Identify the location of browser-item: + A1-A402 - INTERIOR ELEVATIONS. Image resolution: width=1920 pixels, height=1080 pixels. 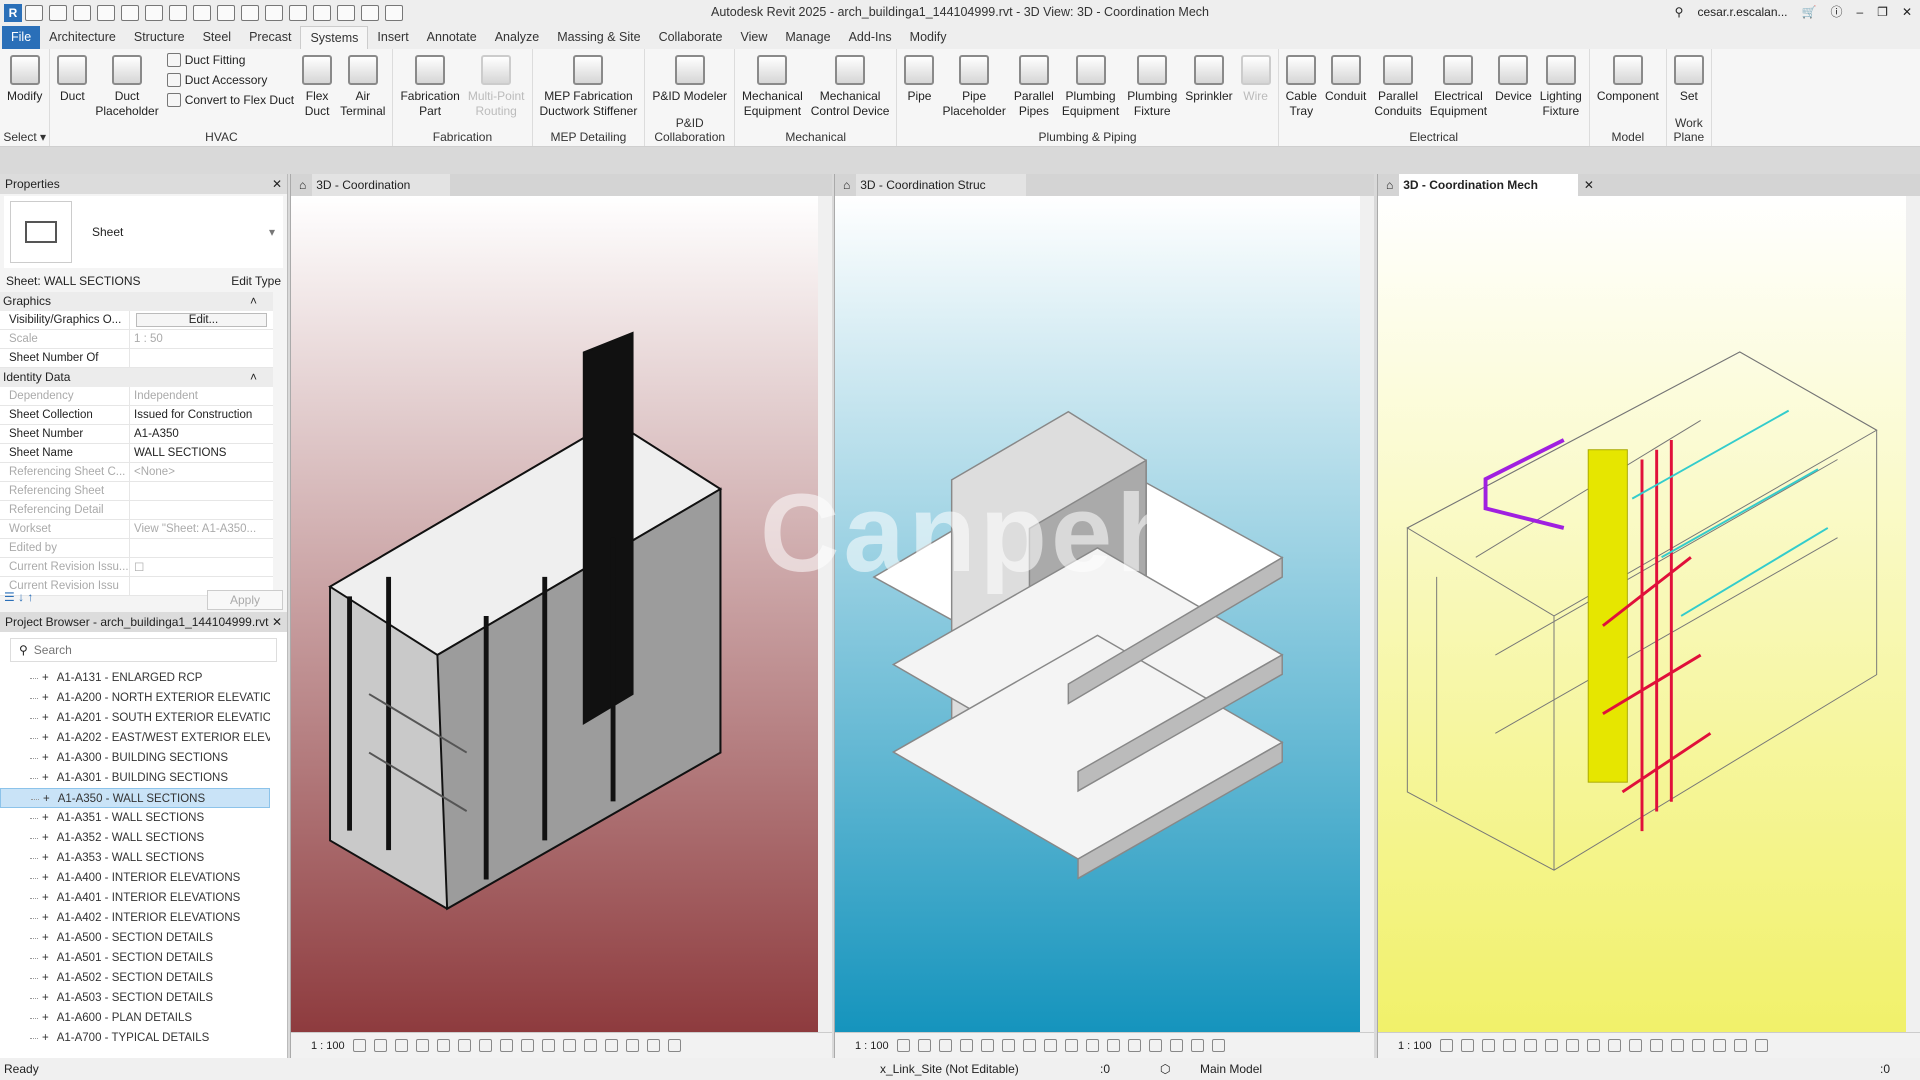
(135, 918).